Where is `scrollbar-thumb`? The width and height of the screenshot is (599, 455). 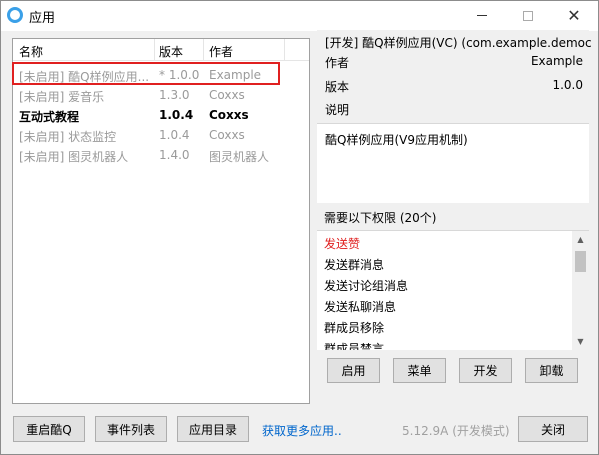
scrollbar-thumb is located at coordinates (580, 261).